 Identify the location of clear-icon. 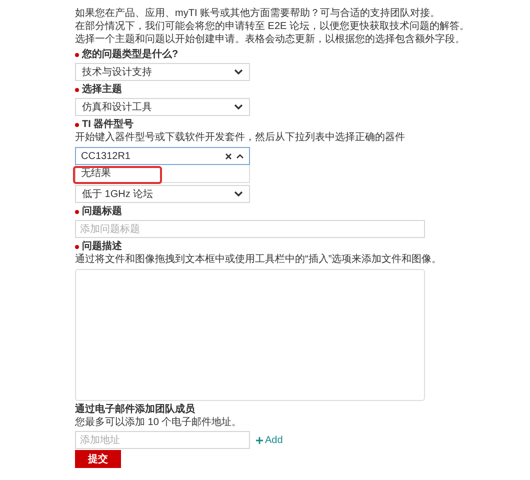
(228, 156).